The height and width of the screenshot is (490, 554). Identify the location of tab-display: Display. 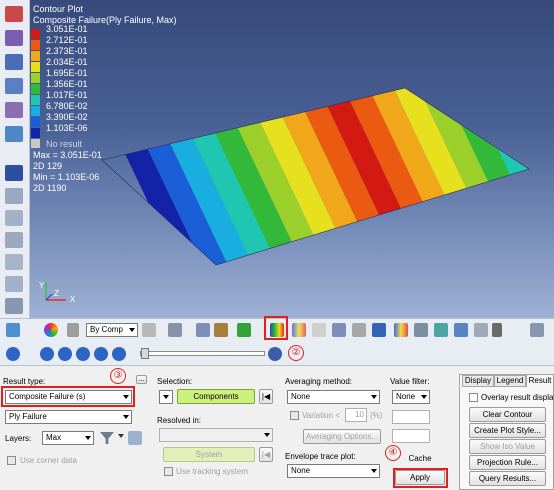
(478, 381).